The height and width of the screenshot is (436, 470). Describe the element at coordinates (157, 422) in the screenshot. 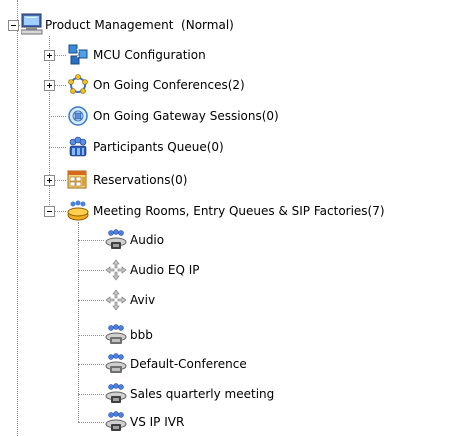

I see `meeting-room-vs-ip-ivr: VS IP IVR` at that location.